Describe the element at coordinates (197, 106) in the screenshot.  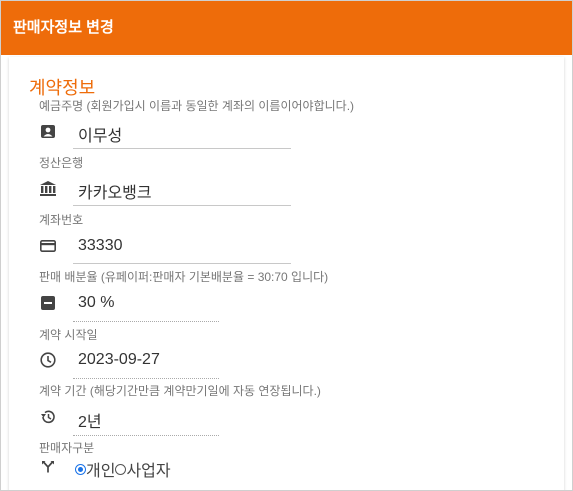
I see `holder-label: 예금주명 (회원가입시 이름과 동일한 계좌의 이름이어야합니다.)` at that location.